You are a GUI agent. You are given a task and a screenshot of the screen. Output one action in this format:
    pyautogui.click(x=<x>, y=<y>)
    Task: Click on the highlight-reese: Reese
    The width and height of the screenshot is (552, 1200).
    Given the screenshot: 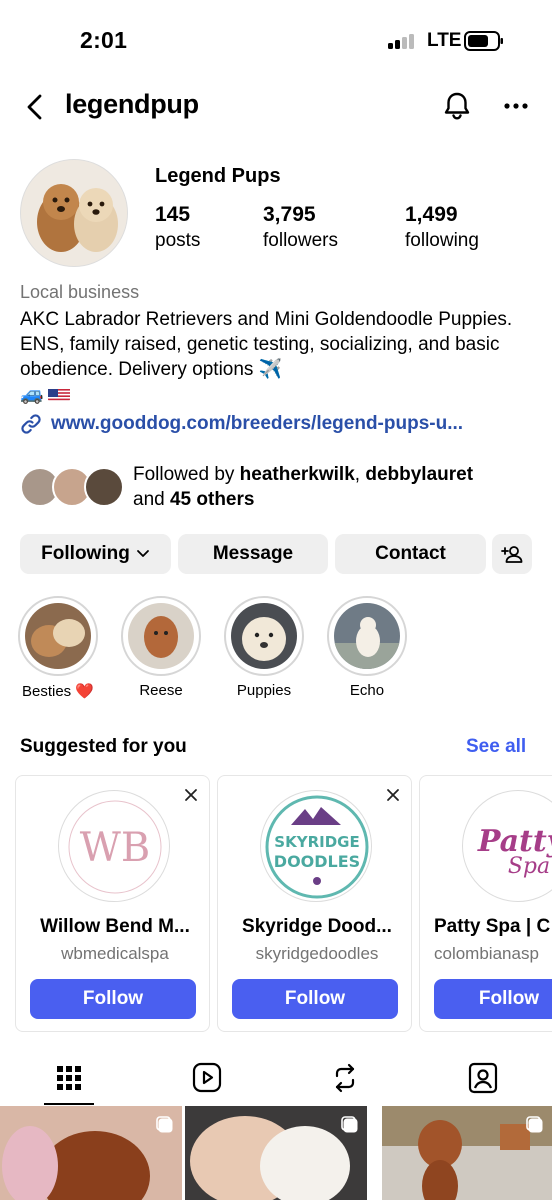 What is the action you would take?
    pyautogui.click(x=161, y=647)
    